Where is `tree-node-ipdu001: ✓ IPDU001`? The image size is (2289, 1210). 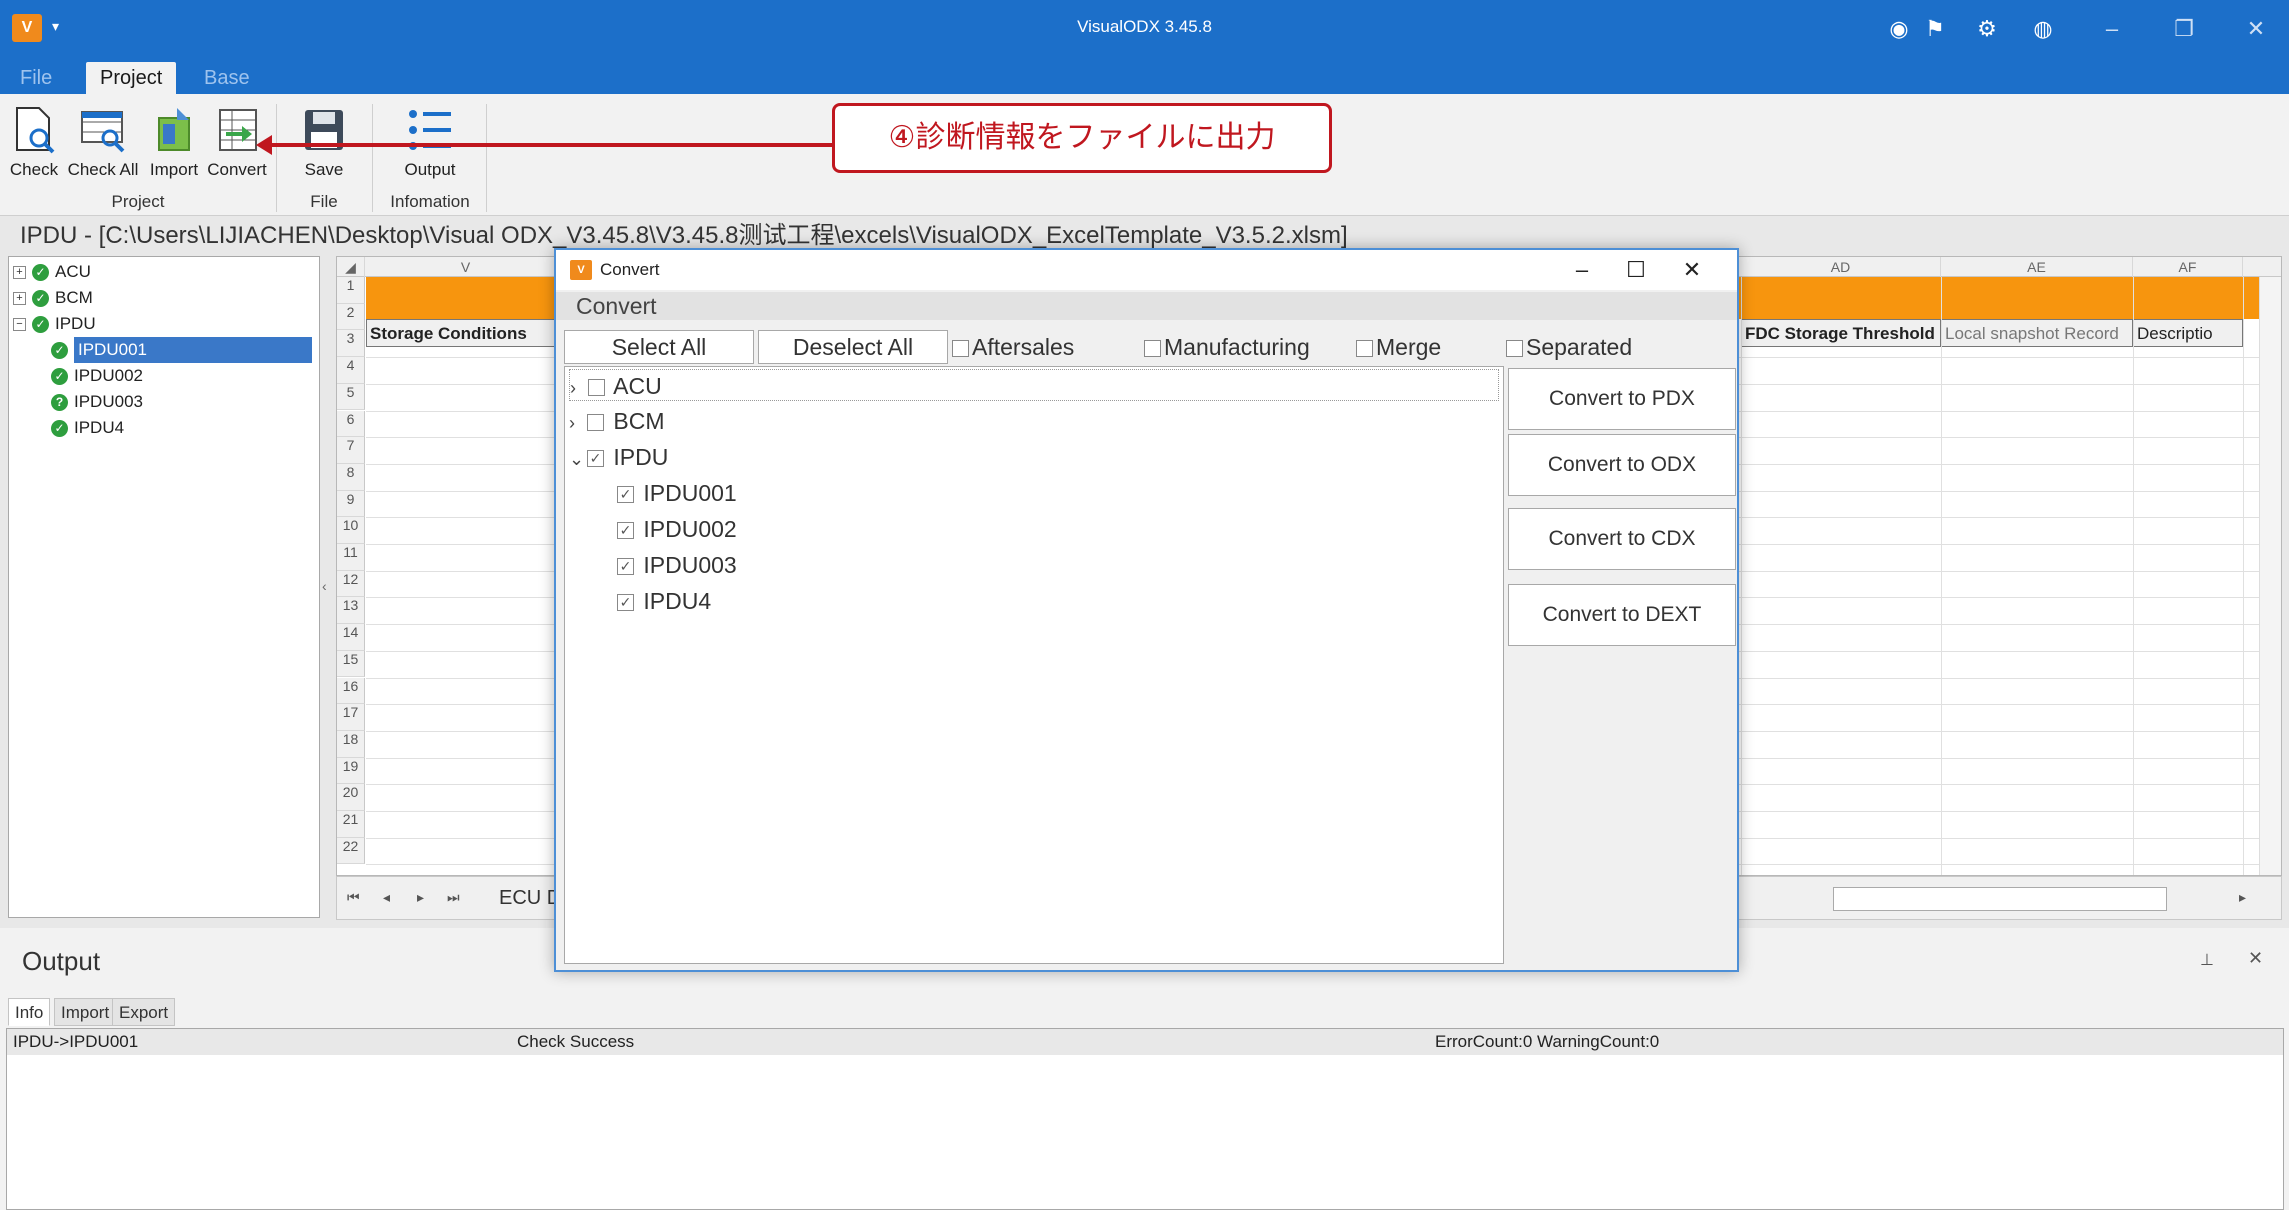 tree-node-ipdu001: ✓ IPDU001 is located at coordinates (181, 350).